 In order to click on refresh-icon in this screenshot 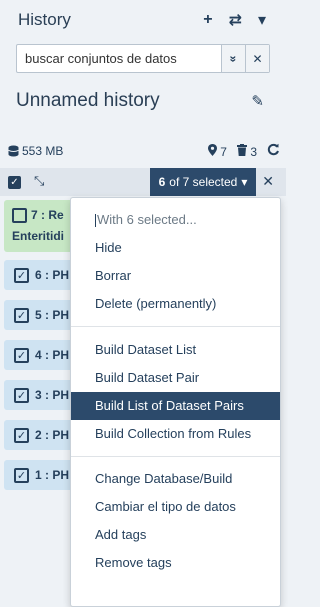, I will do `click(273, 151)`.